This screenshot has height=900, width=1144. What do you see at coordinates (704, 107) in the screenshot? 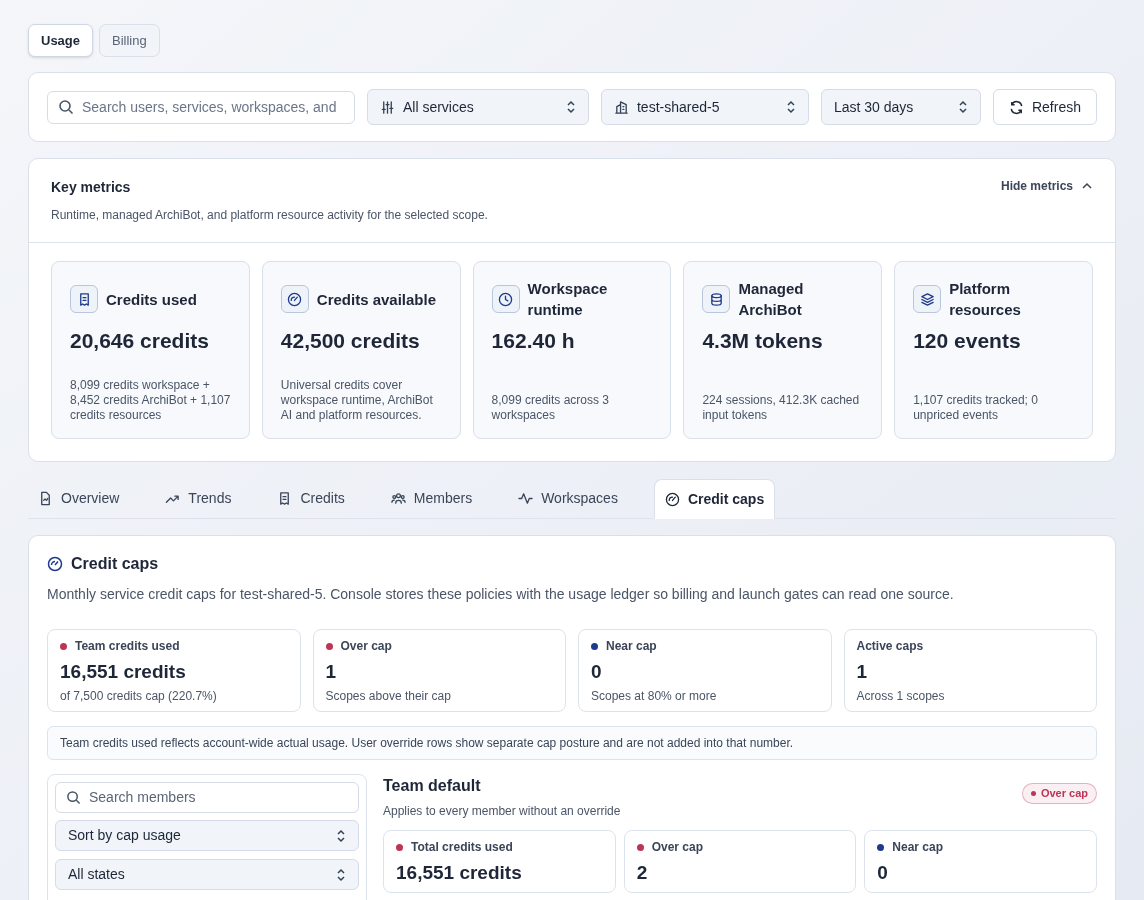
I see `dropdown: test-shared-5` at bounding box center [704, 107].